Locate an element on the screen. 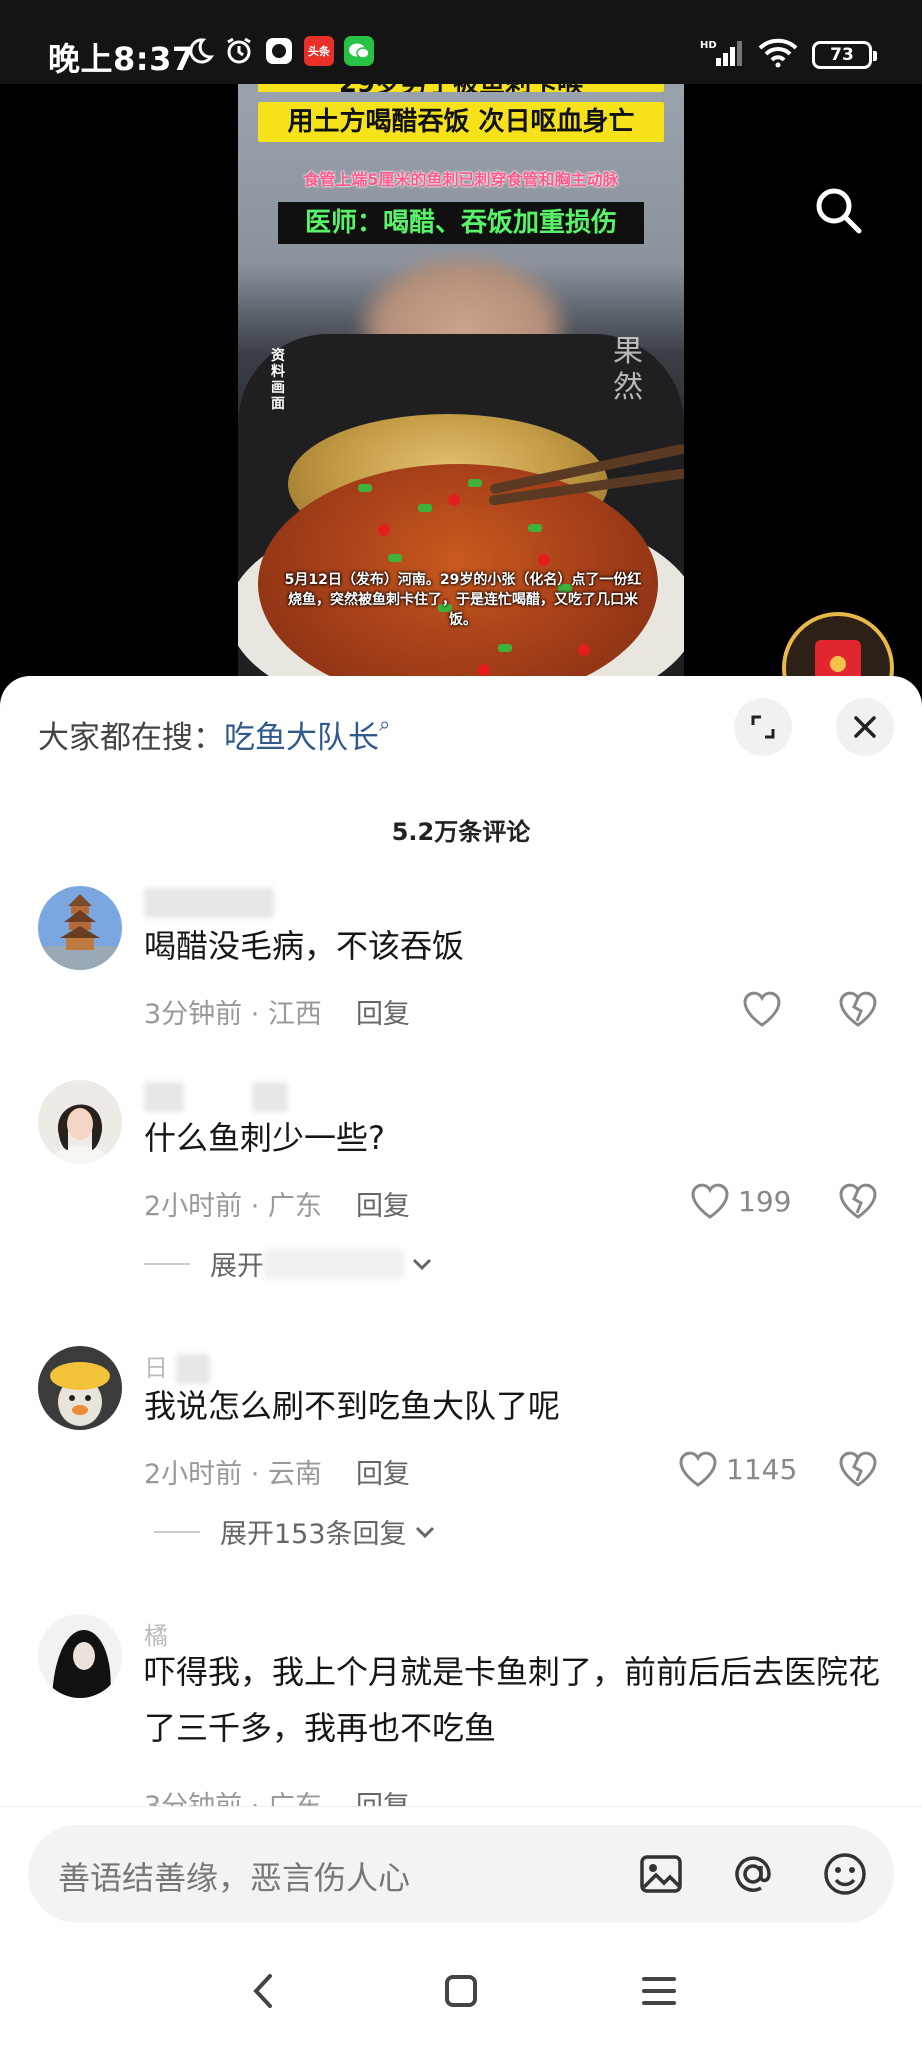 The width and height of the screenshot is (922, 2048). like-button: 1145 is located at coordinates (737, 1469).